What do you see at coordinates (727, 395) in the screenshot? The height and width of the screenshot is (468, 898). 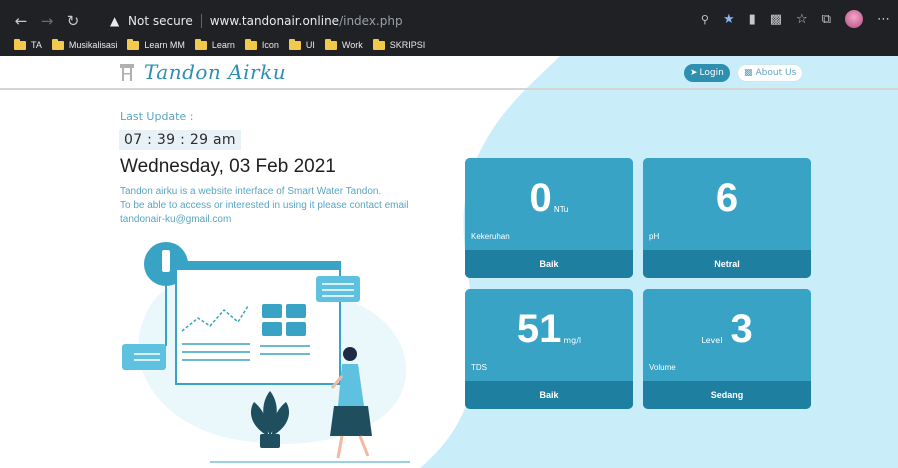 I see `volume-status: Sedang` at bounding box center [727, 395].